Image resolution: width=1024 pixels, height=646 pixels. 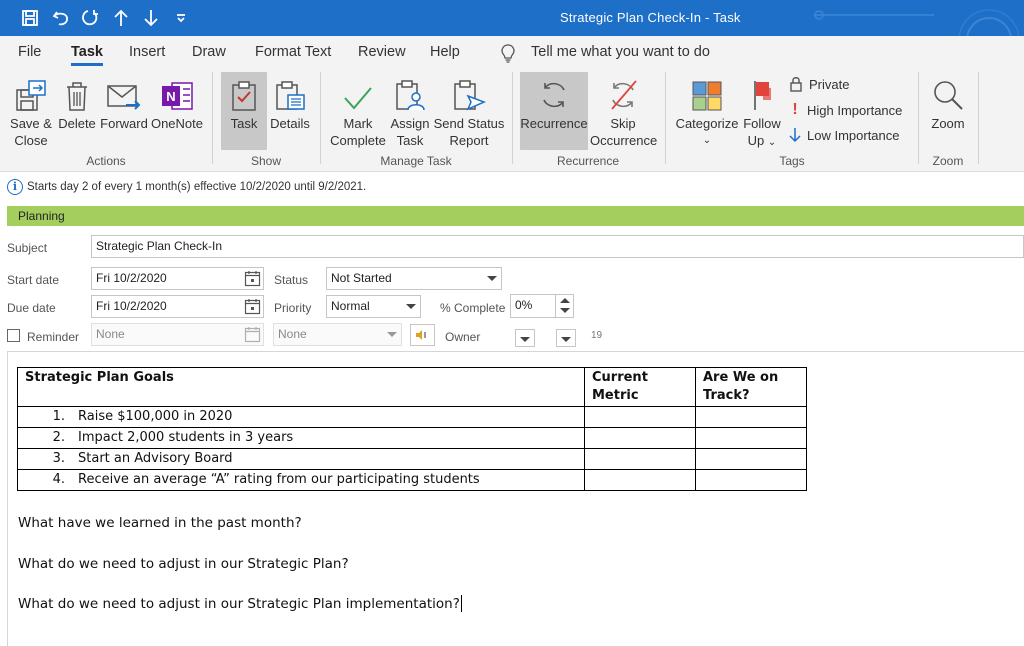 I want to click on show-task-button: Task, so click(x=244, y=111).